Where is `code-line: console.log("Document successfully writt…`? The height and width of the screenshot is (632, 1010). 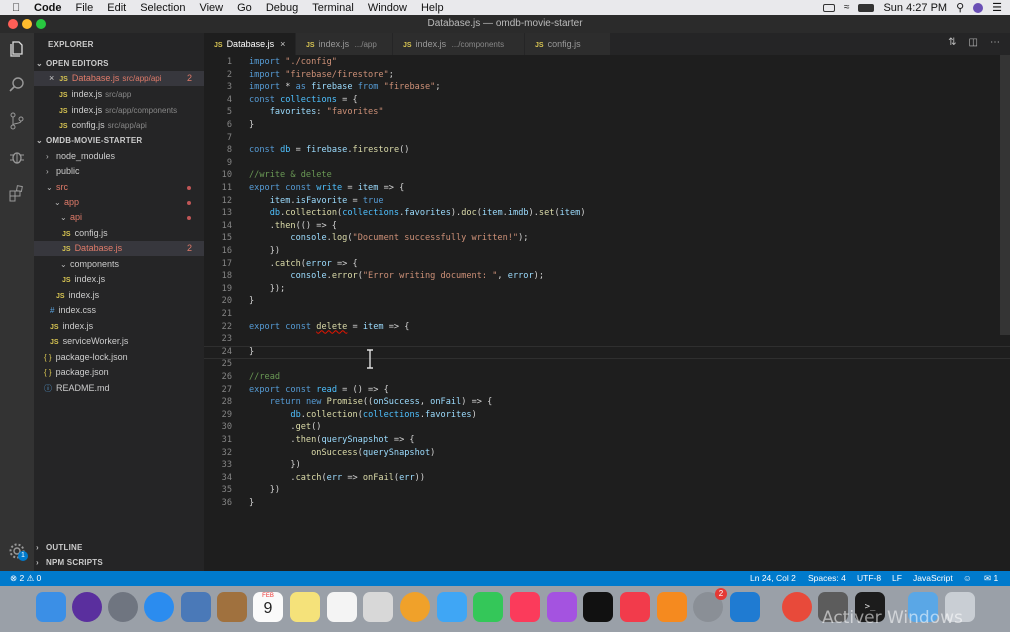 code-line: console.log("Document successfully writt… is located at coordinates (388, 238).